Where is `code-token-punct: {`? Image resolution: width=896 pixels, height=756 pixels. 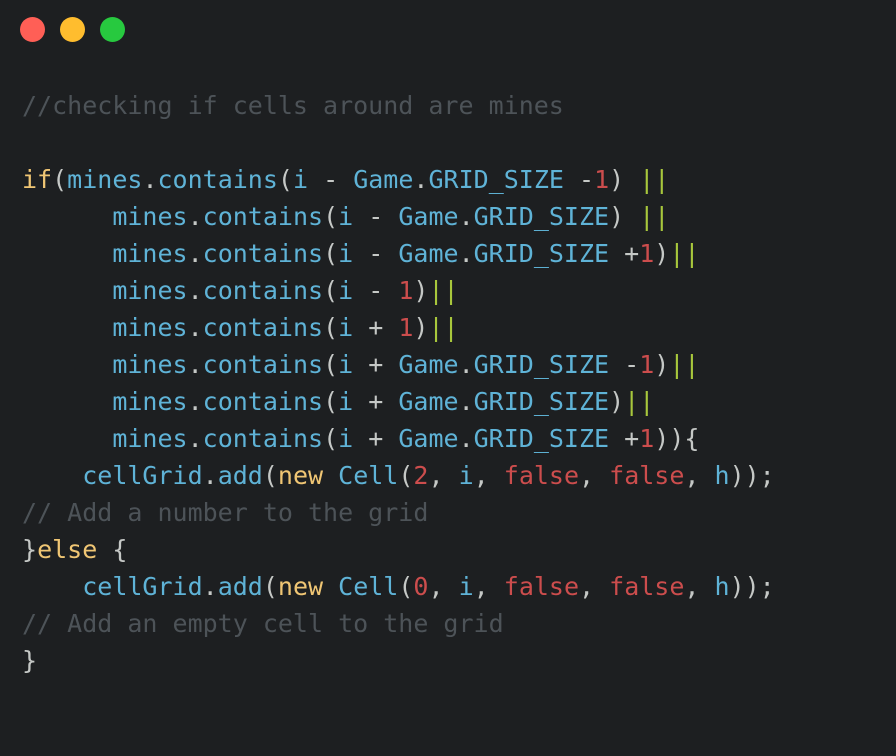
code-token-punct: { is located at coordinates (112, 549).